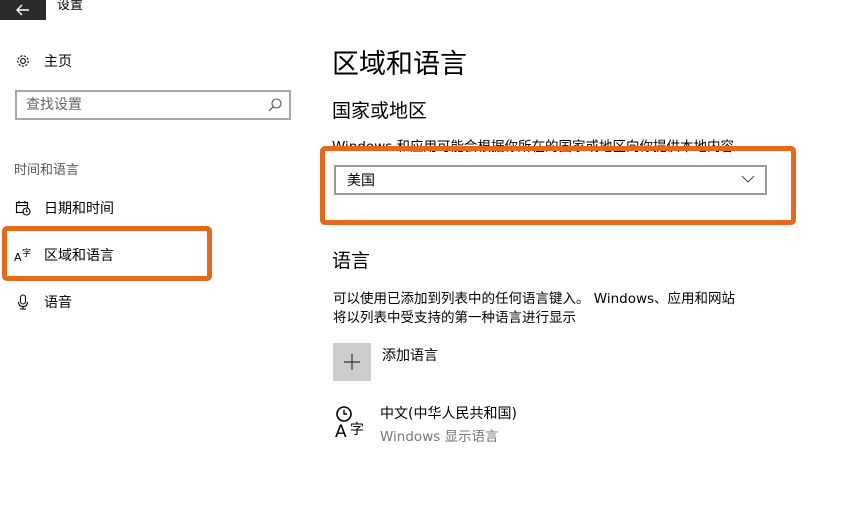 Image resolution: width=851 pixels, height=524 pixels. What do you see at coordinates (79, 209) in the screenshot?
I see `sidebar-item-label: 日期和时间` at bounding box center [79, 209].